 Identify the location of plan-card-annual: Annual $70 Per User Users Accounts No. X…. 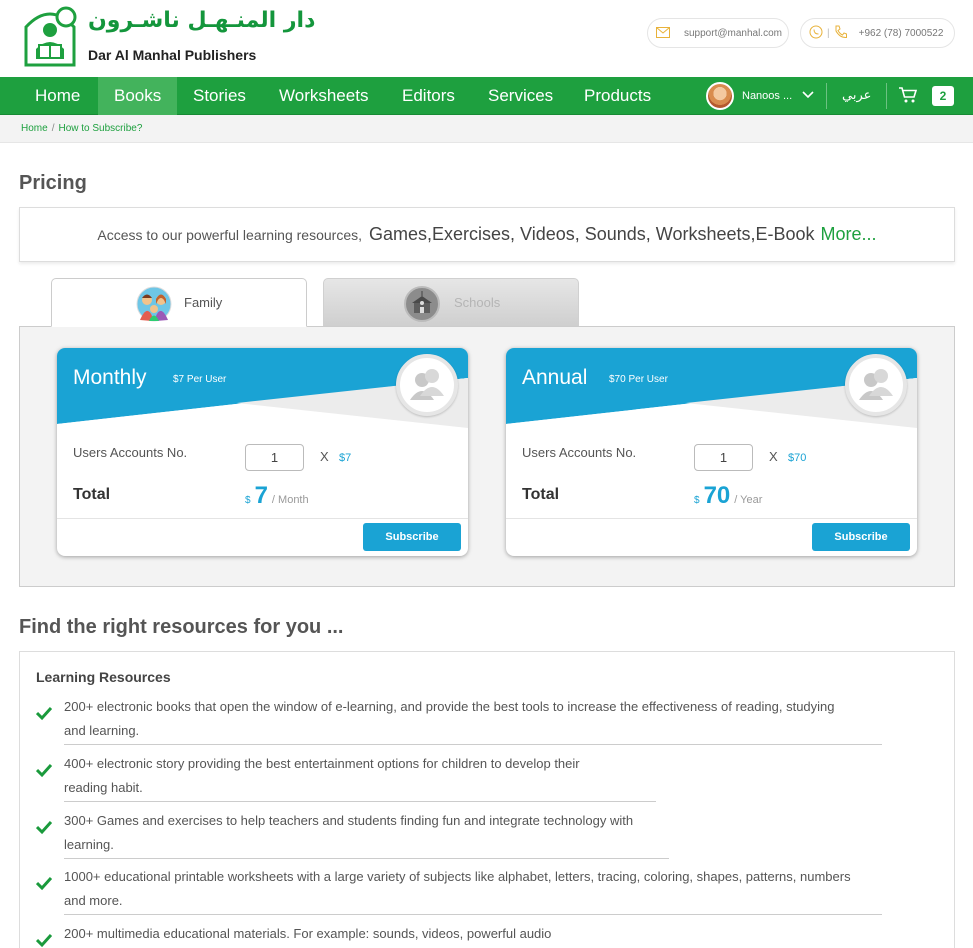
(711, 452).